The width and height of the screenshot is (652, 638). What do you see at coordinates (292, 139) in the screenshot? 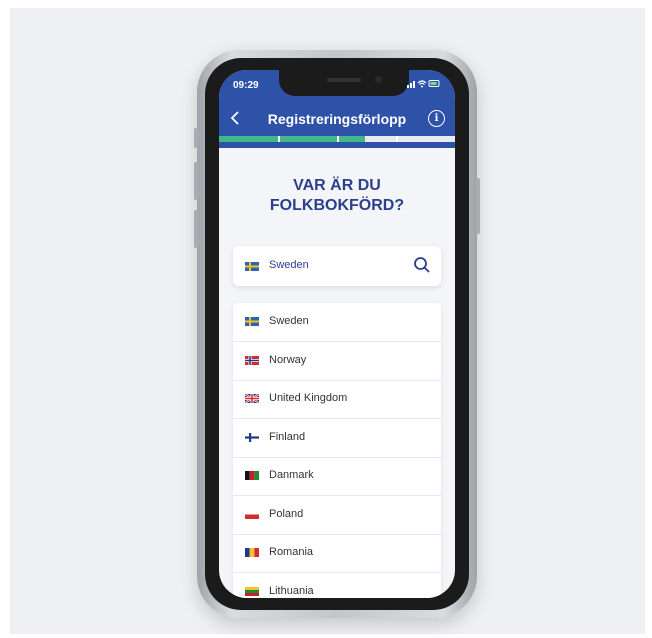
I see `progress-fill` at bounding box center [292, 139].